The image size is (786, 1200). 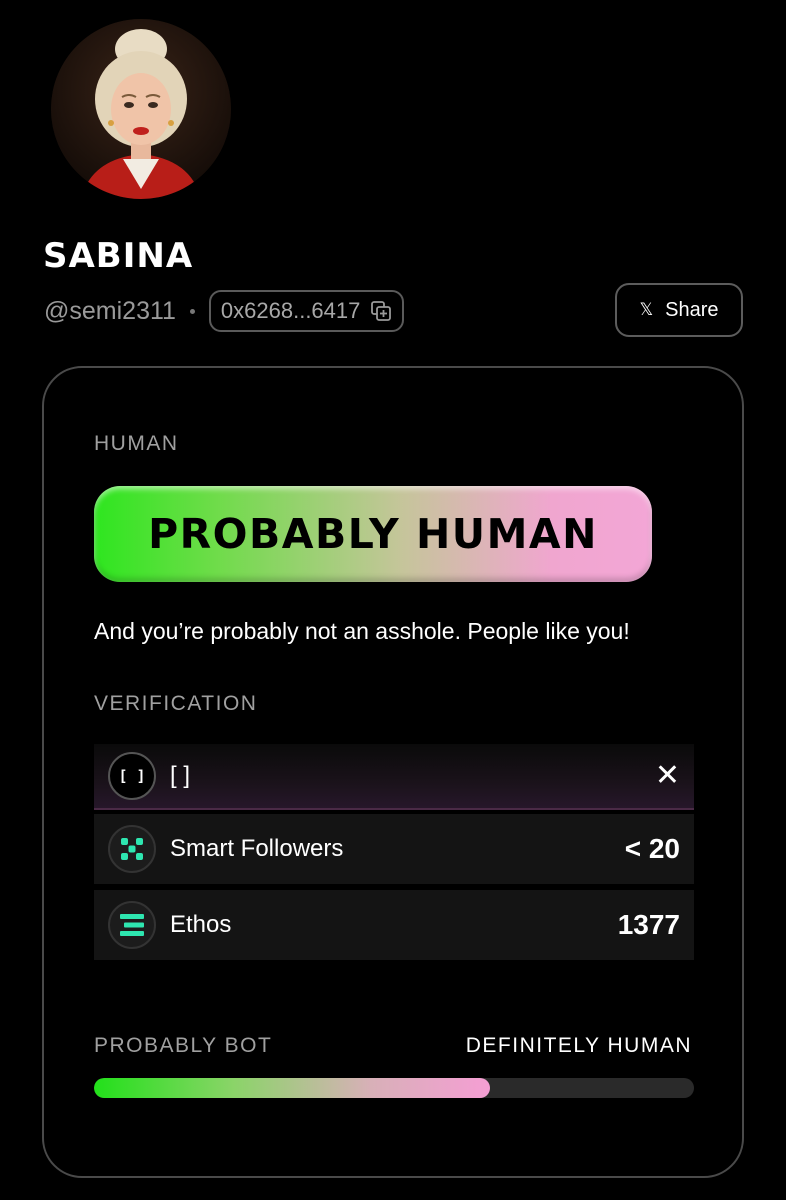 What do you see at coordinates (292, 1088) in the screenshot?
I see `human-score-fill` at bounding box center [292, 1088].